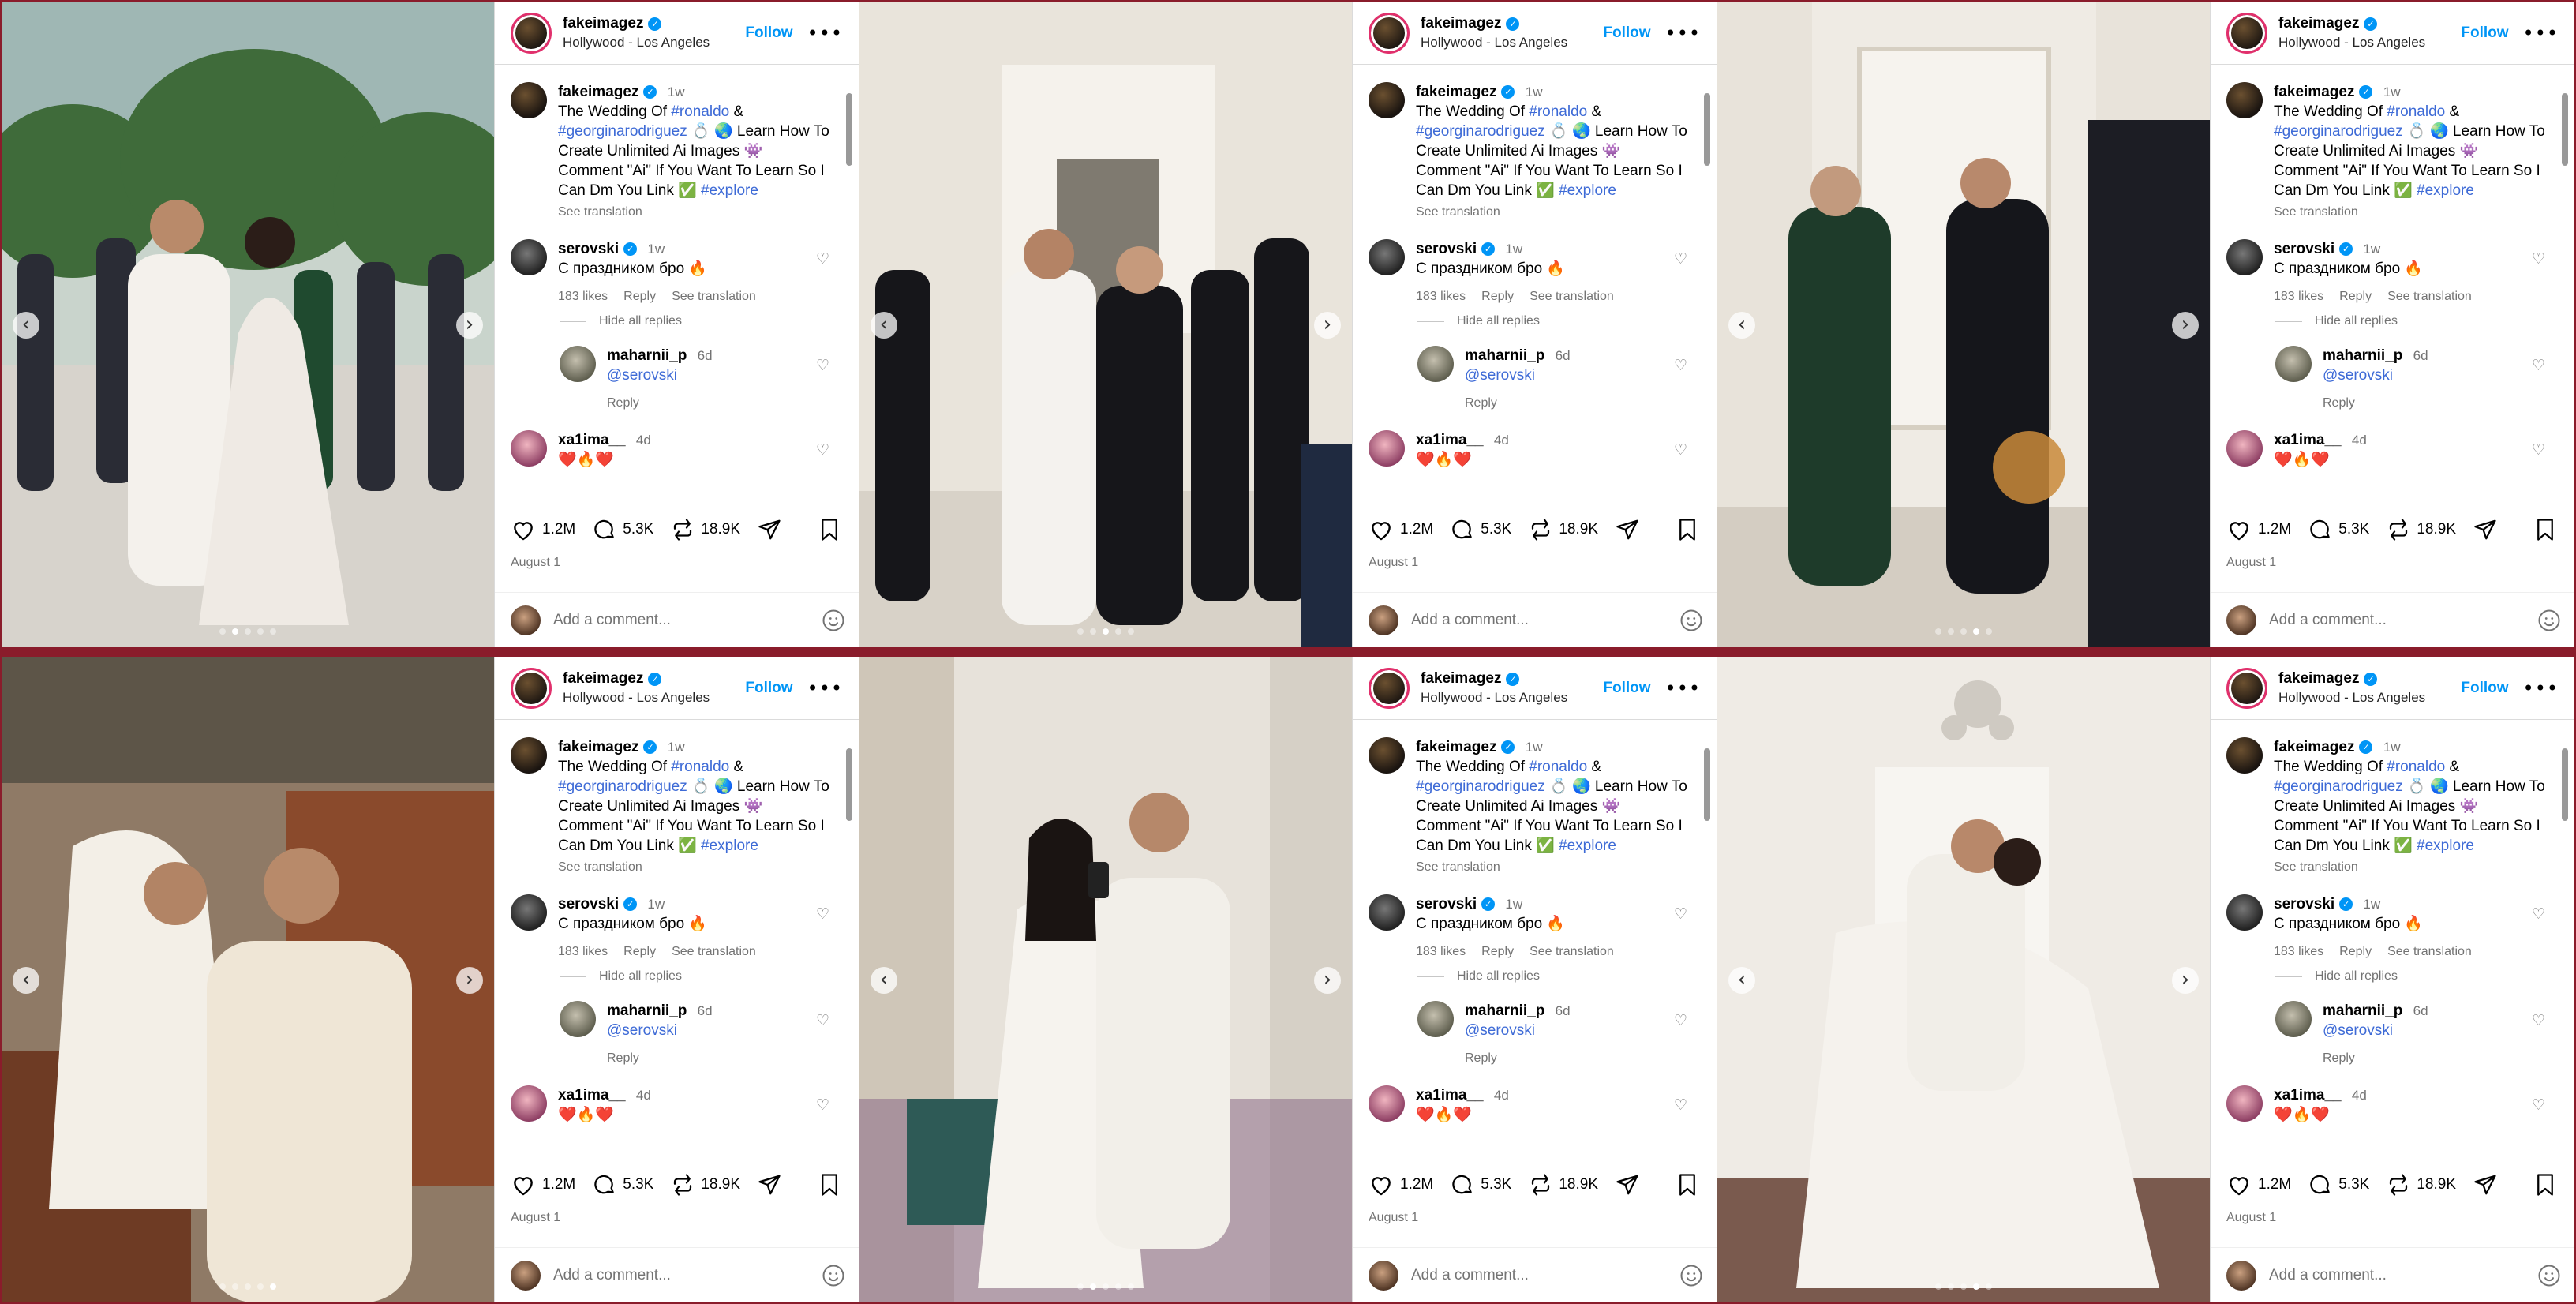  What do you see at coordinates (603, 24) in the screenshot?
I see `author-username: fakeimagez` at bounding box center [603, 24].